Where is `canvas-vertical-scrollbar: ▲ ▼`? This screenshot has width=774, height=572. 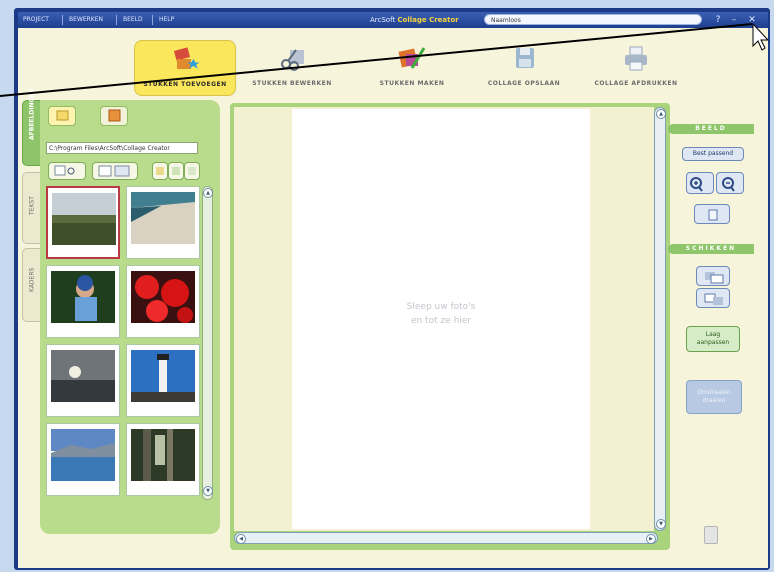
canvas-vertical-scrollbar: ▲ ▼ is located at coordinates (660, 319).